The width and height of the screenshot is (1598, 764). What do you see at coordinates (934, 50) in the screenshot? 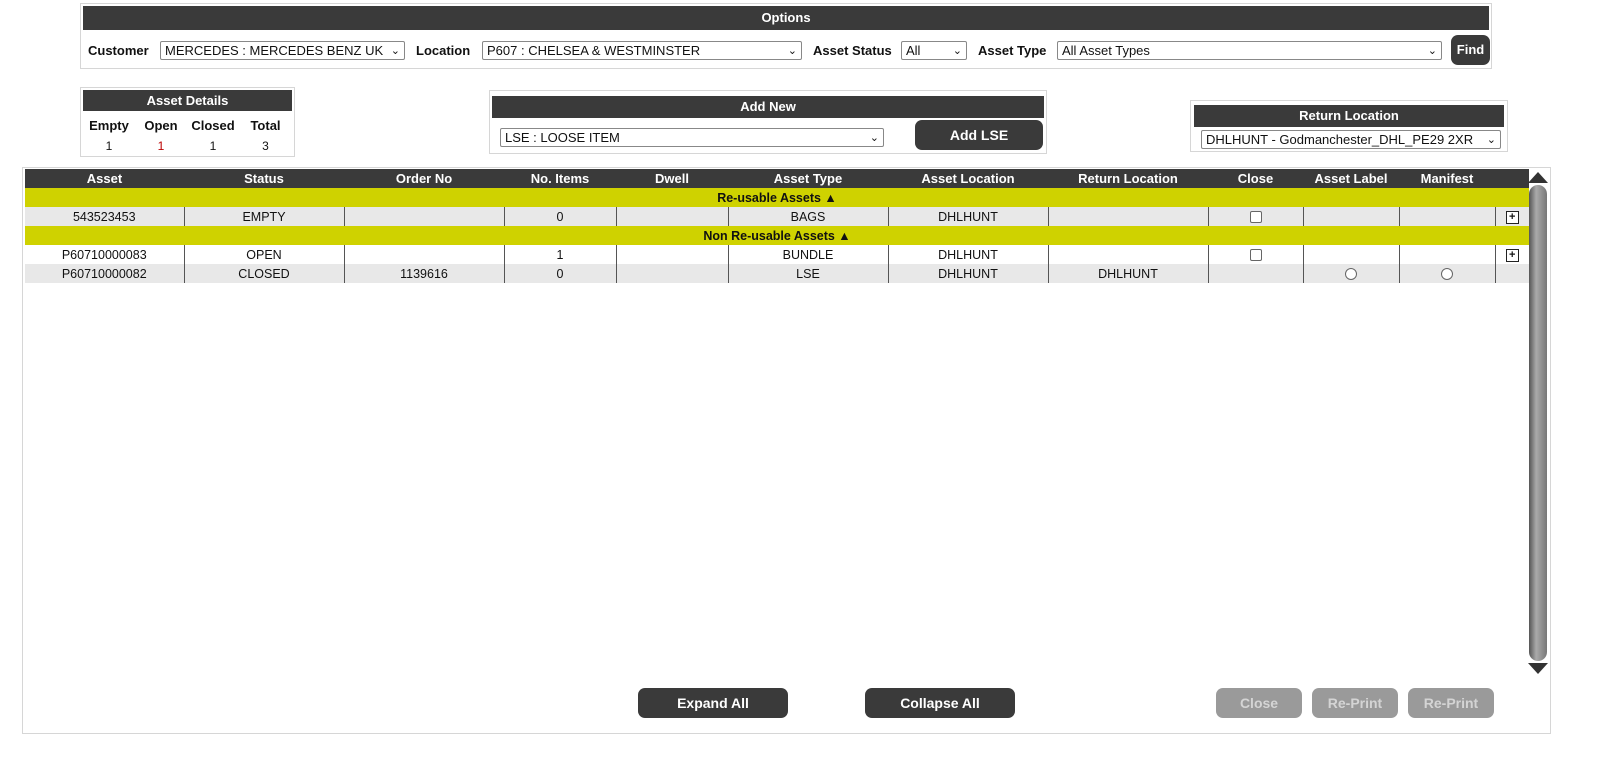
I see `asset-status-select: All ⌄` at bounding box center [934, 50].